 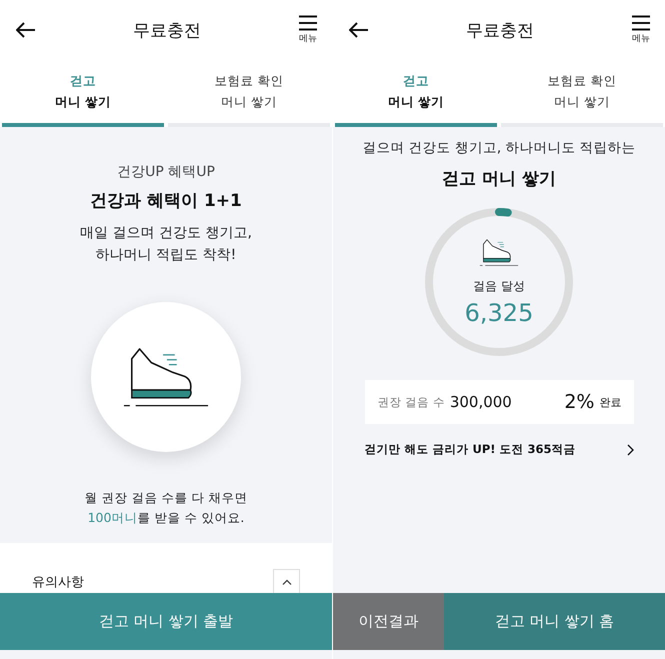 What do you see at coordinates (499, 313) in the screenshot?
I see `step-count: 6,325` at bounding box center [499, 313].